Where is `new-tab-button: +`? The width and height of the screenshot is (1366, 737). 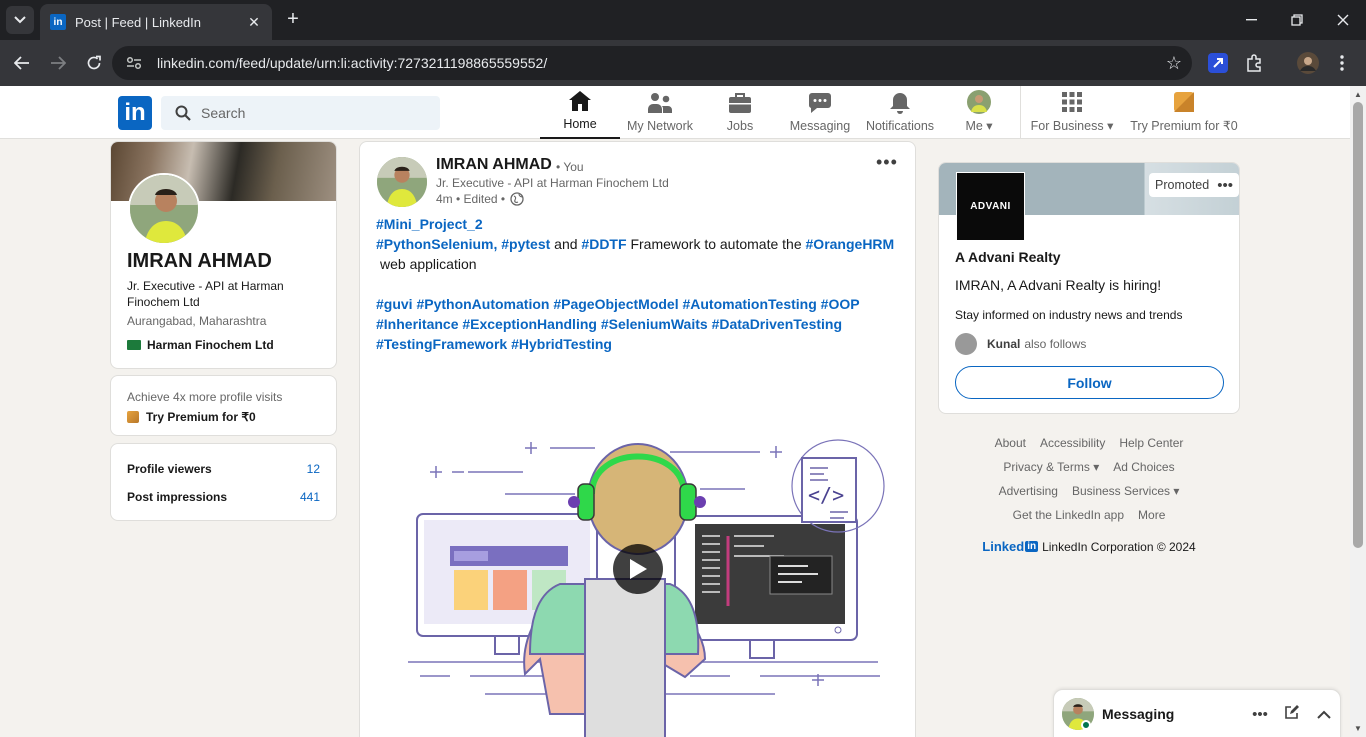
new-tab-button: + is located at coordinates (293, 19).